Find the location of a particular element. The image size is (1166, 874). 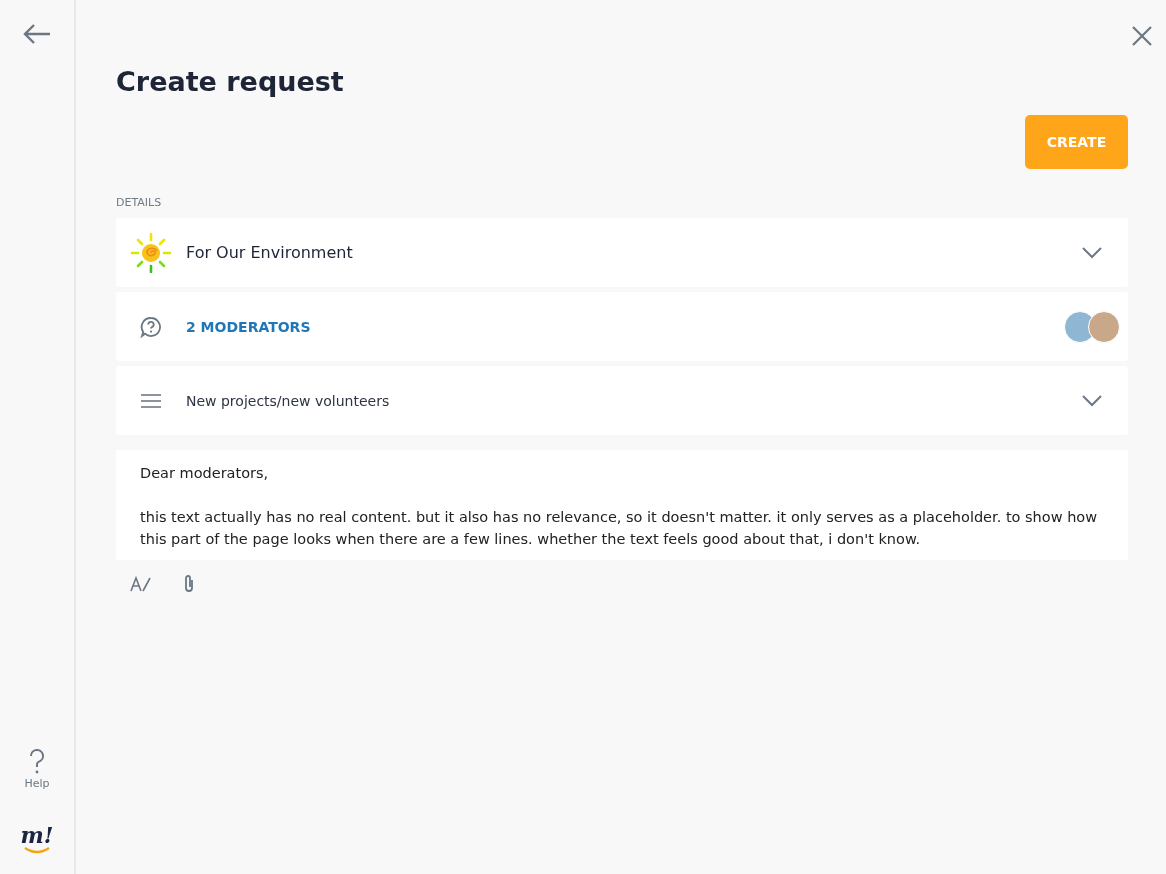

logo-text: m! is located at coordinates (37, 835).